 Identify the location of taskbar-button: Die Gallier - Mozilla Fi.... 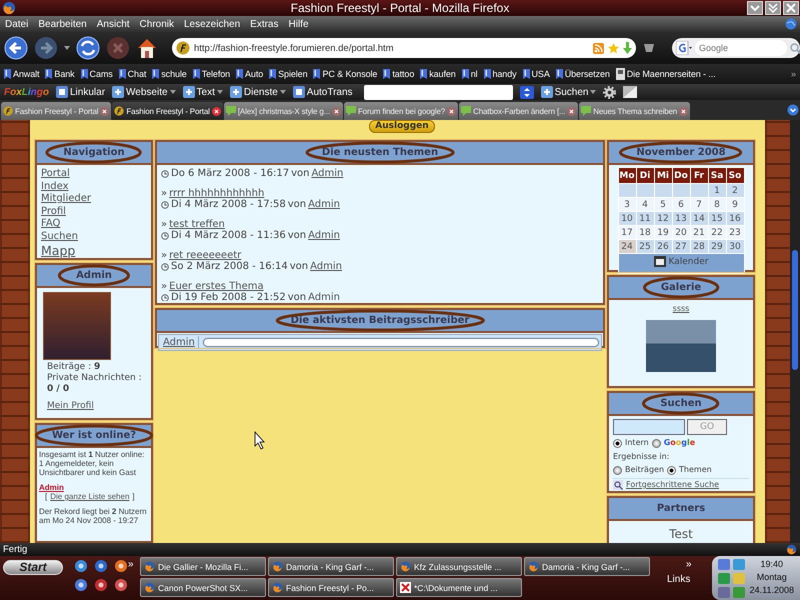
(203, 566).